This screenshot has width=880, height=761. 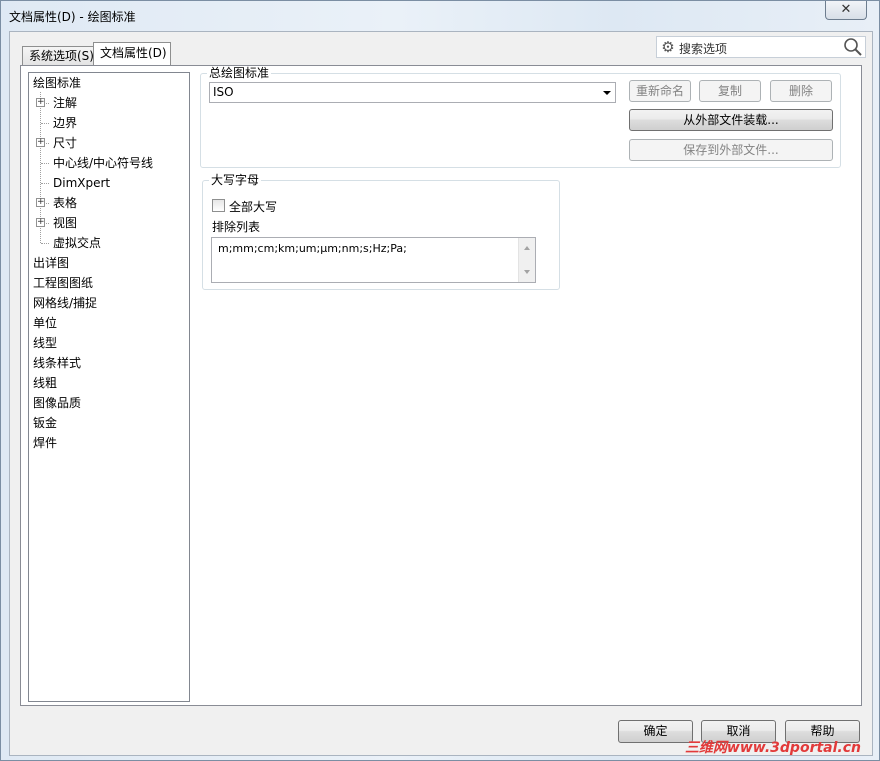 I want to click on search-icon, so click(x=853, y=47).